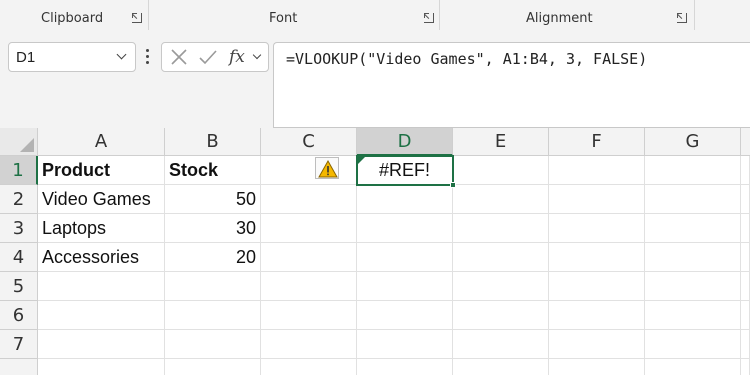 The height and width of the screenshot is (375, 750). What do you see at coordinates (597, 199) in the screenshot?
I see `cell-f2` at bounding box center [597, 199].